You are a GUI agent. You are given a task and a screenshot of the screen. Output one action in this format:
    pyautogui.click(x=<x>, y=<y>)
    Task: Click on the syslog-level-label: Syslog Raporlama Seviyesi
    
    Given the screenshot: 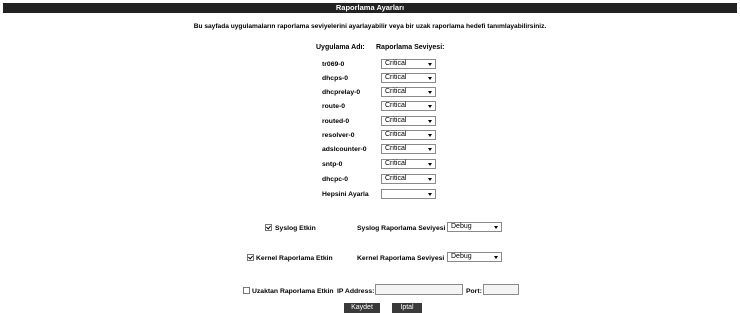 What is the action you would take?
    pyautogui.click(x=401, y=228)
    